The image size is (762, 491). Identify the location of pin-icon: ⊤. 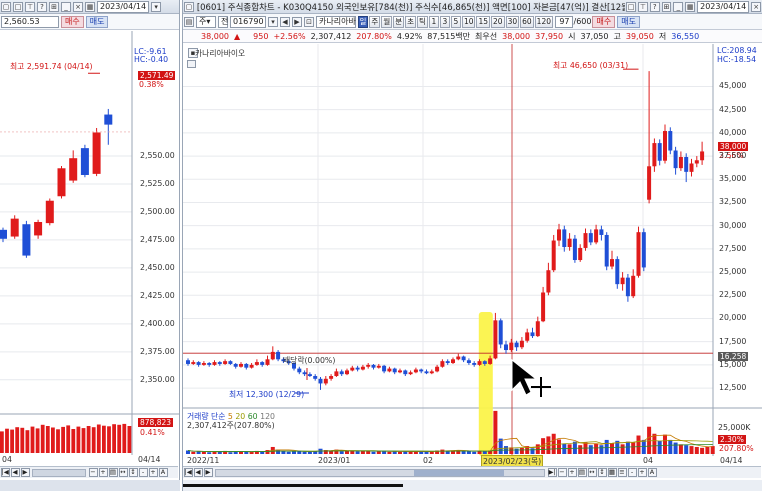
(30, 6).